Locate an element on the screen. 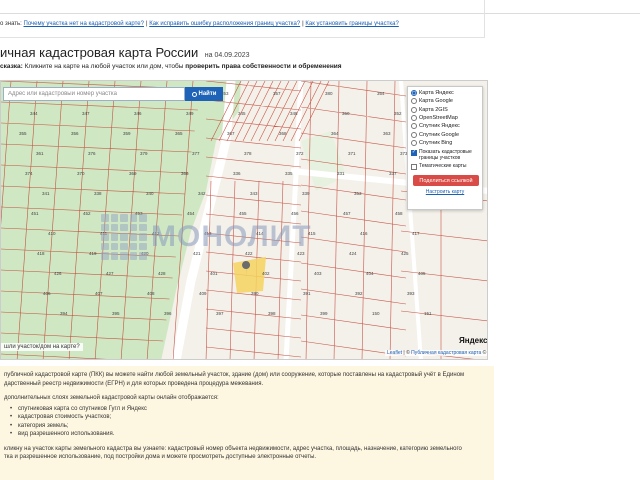 The width and height of the screenshot is (640, 480). parcel-label: 340 is located at coordinates (150, 193).